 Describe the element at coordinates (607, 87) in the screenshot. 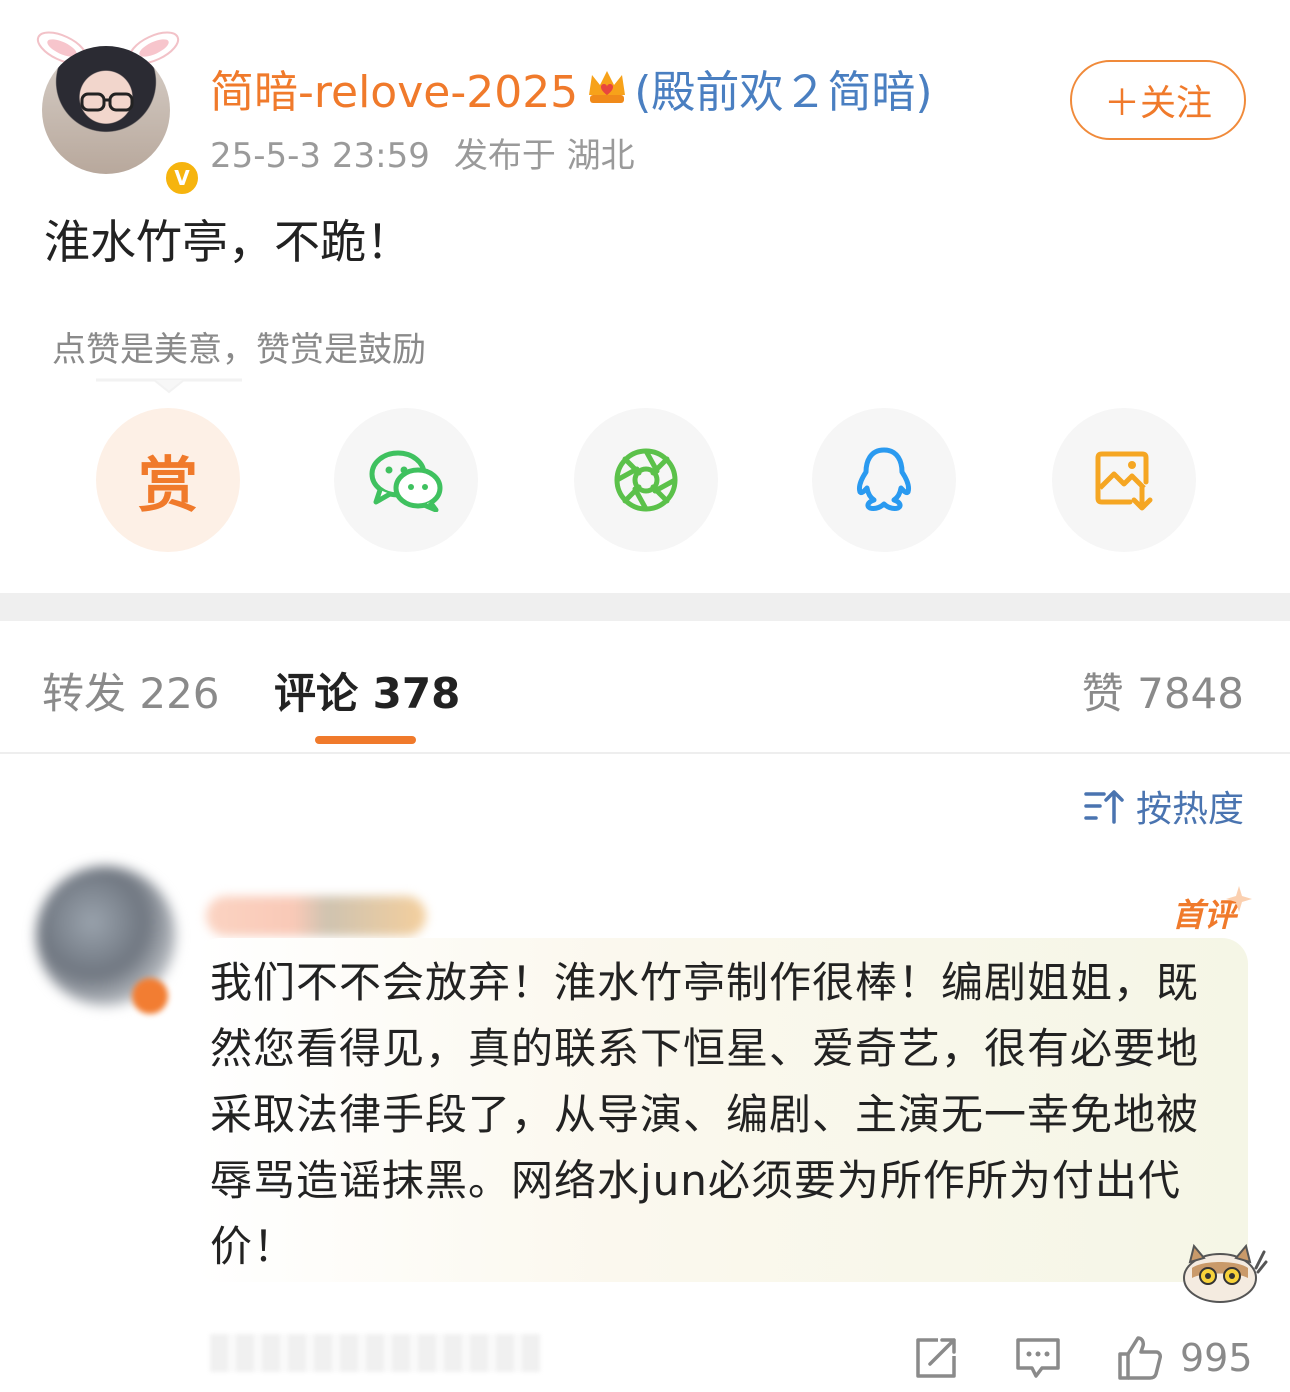

I see `crown-icon` at that location.